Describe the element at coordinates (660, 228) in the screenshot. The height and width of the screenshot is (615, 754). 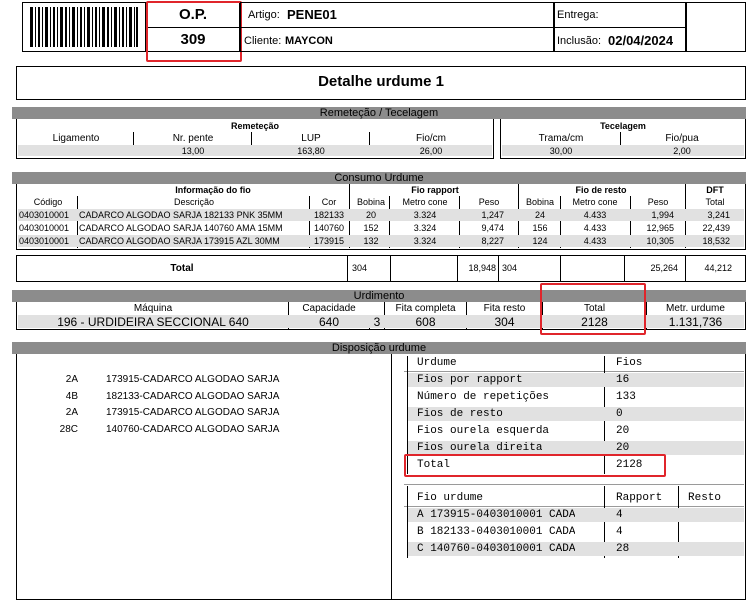
I see `row2-peso-resto: 12,965` at that location.